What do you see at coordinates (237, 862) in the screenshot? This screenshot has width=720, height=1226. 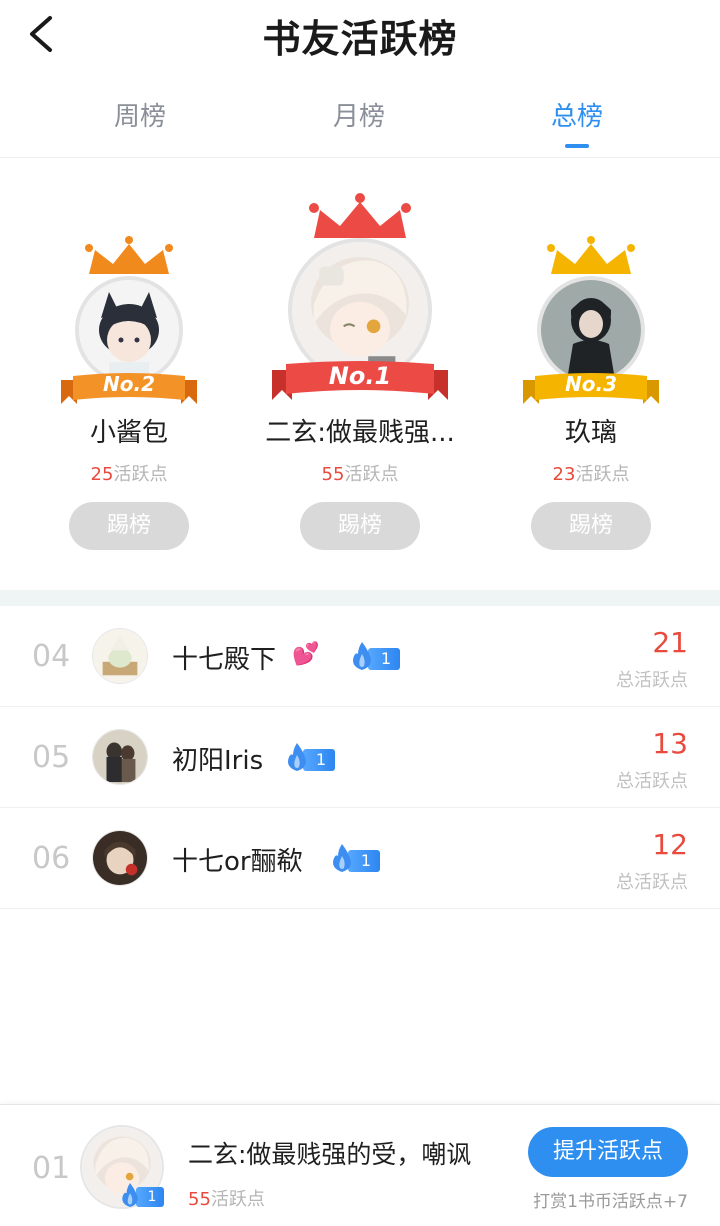 I see `user-name: 十七or酾欷` at bounding box center [237, 862].